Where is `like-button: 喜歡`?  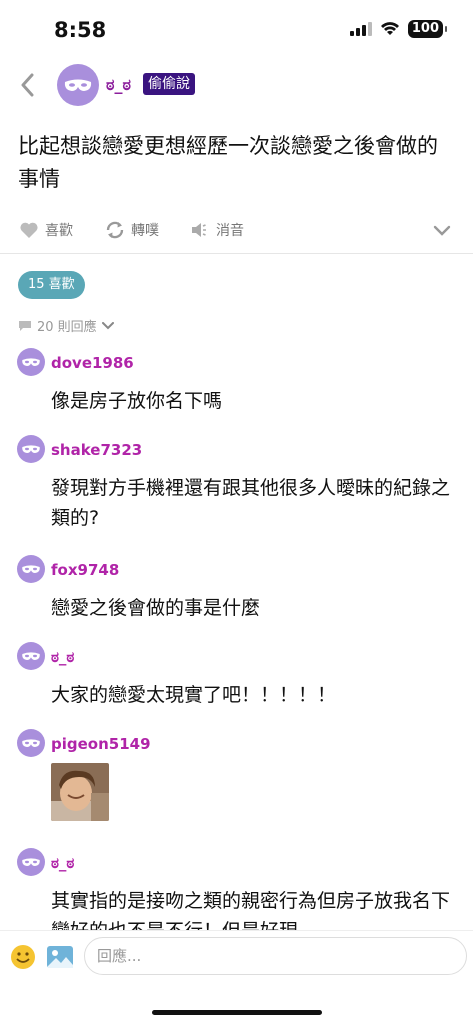
like-button: 喜歡 is located at coordinates (46, 230).